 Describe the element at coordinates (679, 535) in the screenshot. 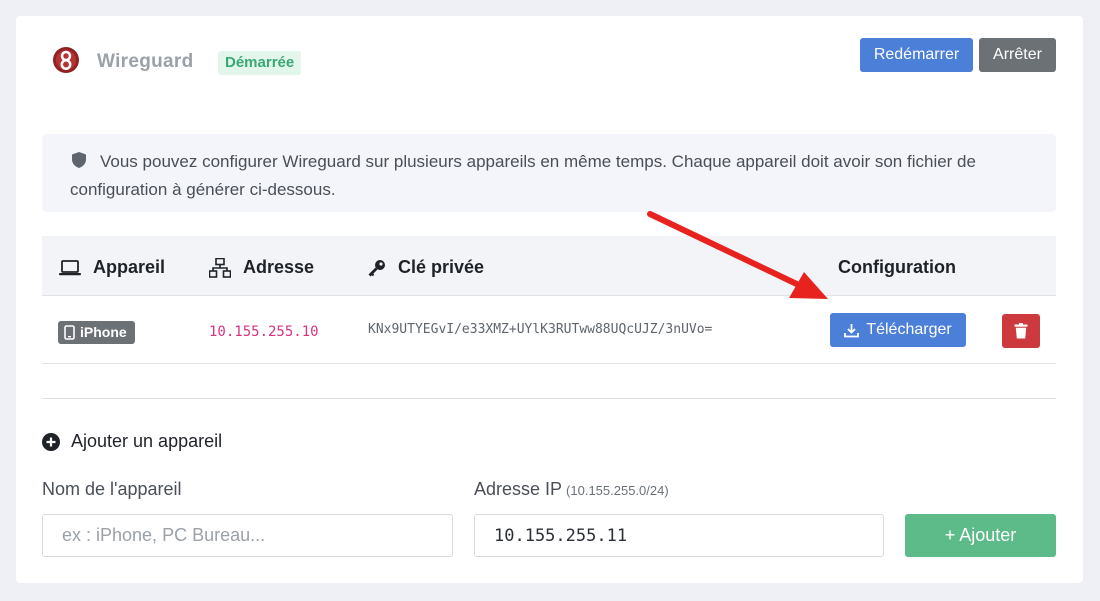

I see `ip-address-input` at that location.